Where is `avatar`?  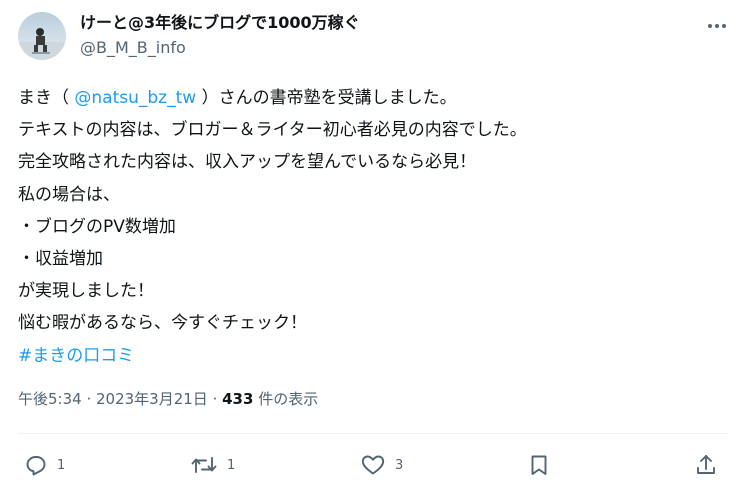
avatar is located at coordinates (42, 36).